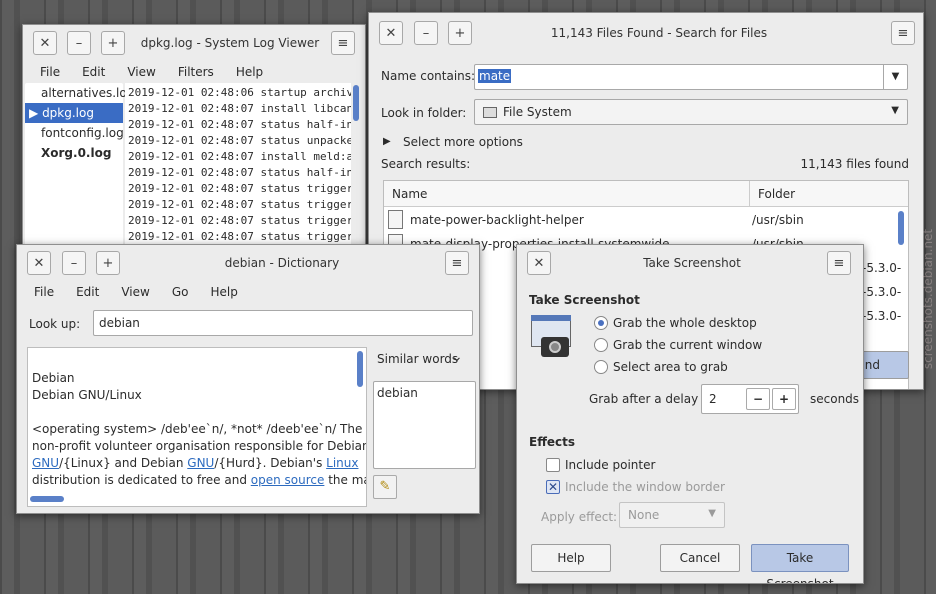 The height and width of the screenshot is (594, 936). Describe the element at coordinates (239, 108) in the screenshot. I see `log-line: 2019-12-01 02:48:07 install libcanber` at that location.